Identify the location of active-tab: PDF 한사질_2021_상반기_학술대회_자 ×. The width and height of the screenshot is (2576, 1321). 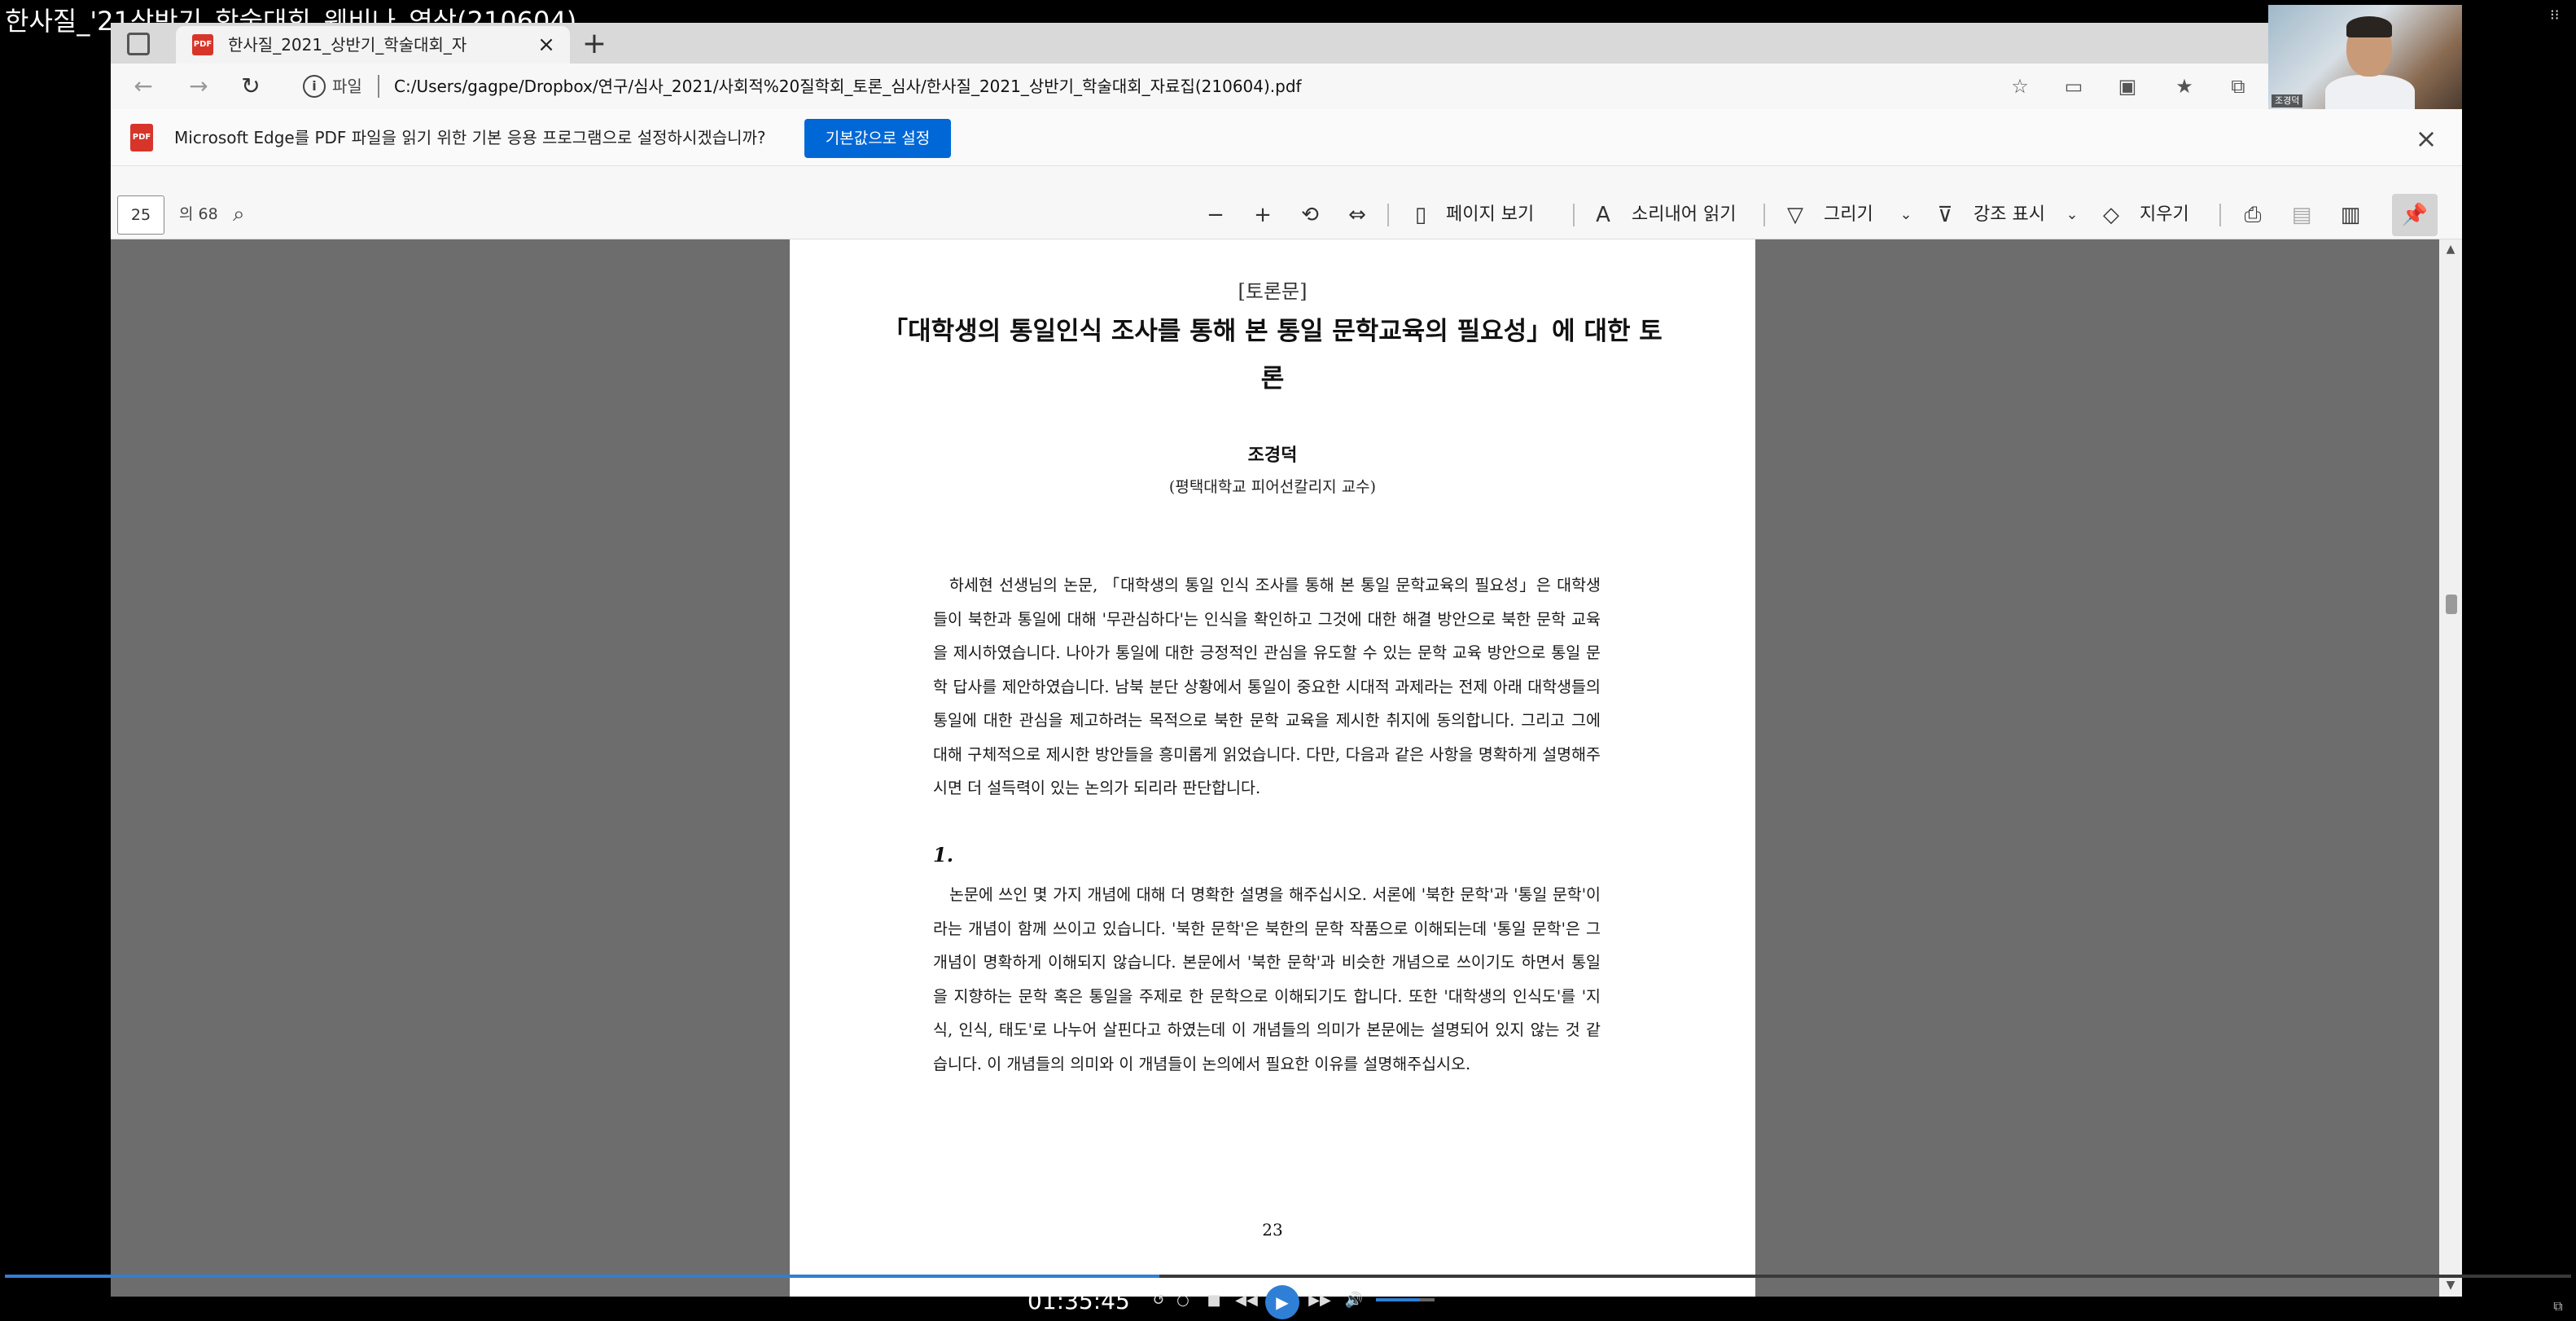
(373, 45).